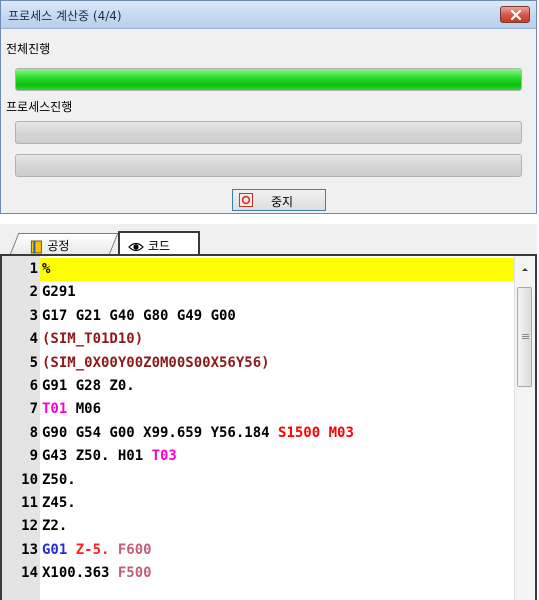 Image resolution: width=539 pixels, height=600 pixels. What do you see at coordinates (55, 526) in the screenshot?
I see `code-token: Z2.` at bounding box center [55, 526].